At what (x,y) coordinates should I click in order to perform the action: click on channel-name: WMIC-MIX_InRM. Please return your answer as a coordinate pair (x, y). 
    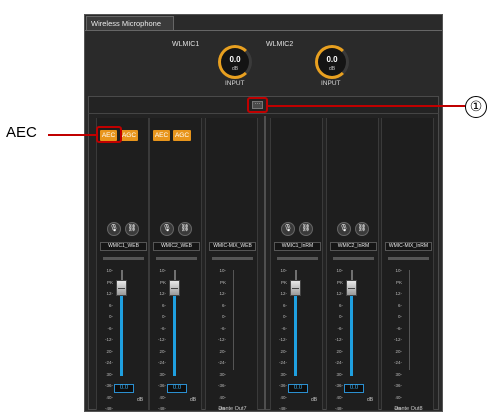
    Looking at the image, I should click on (408, 246).